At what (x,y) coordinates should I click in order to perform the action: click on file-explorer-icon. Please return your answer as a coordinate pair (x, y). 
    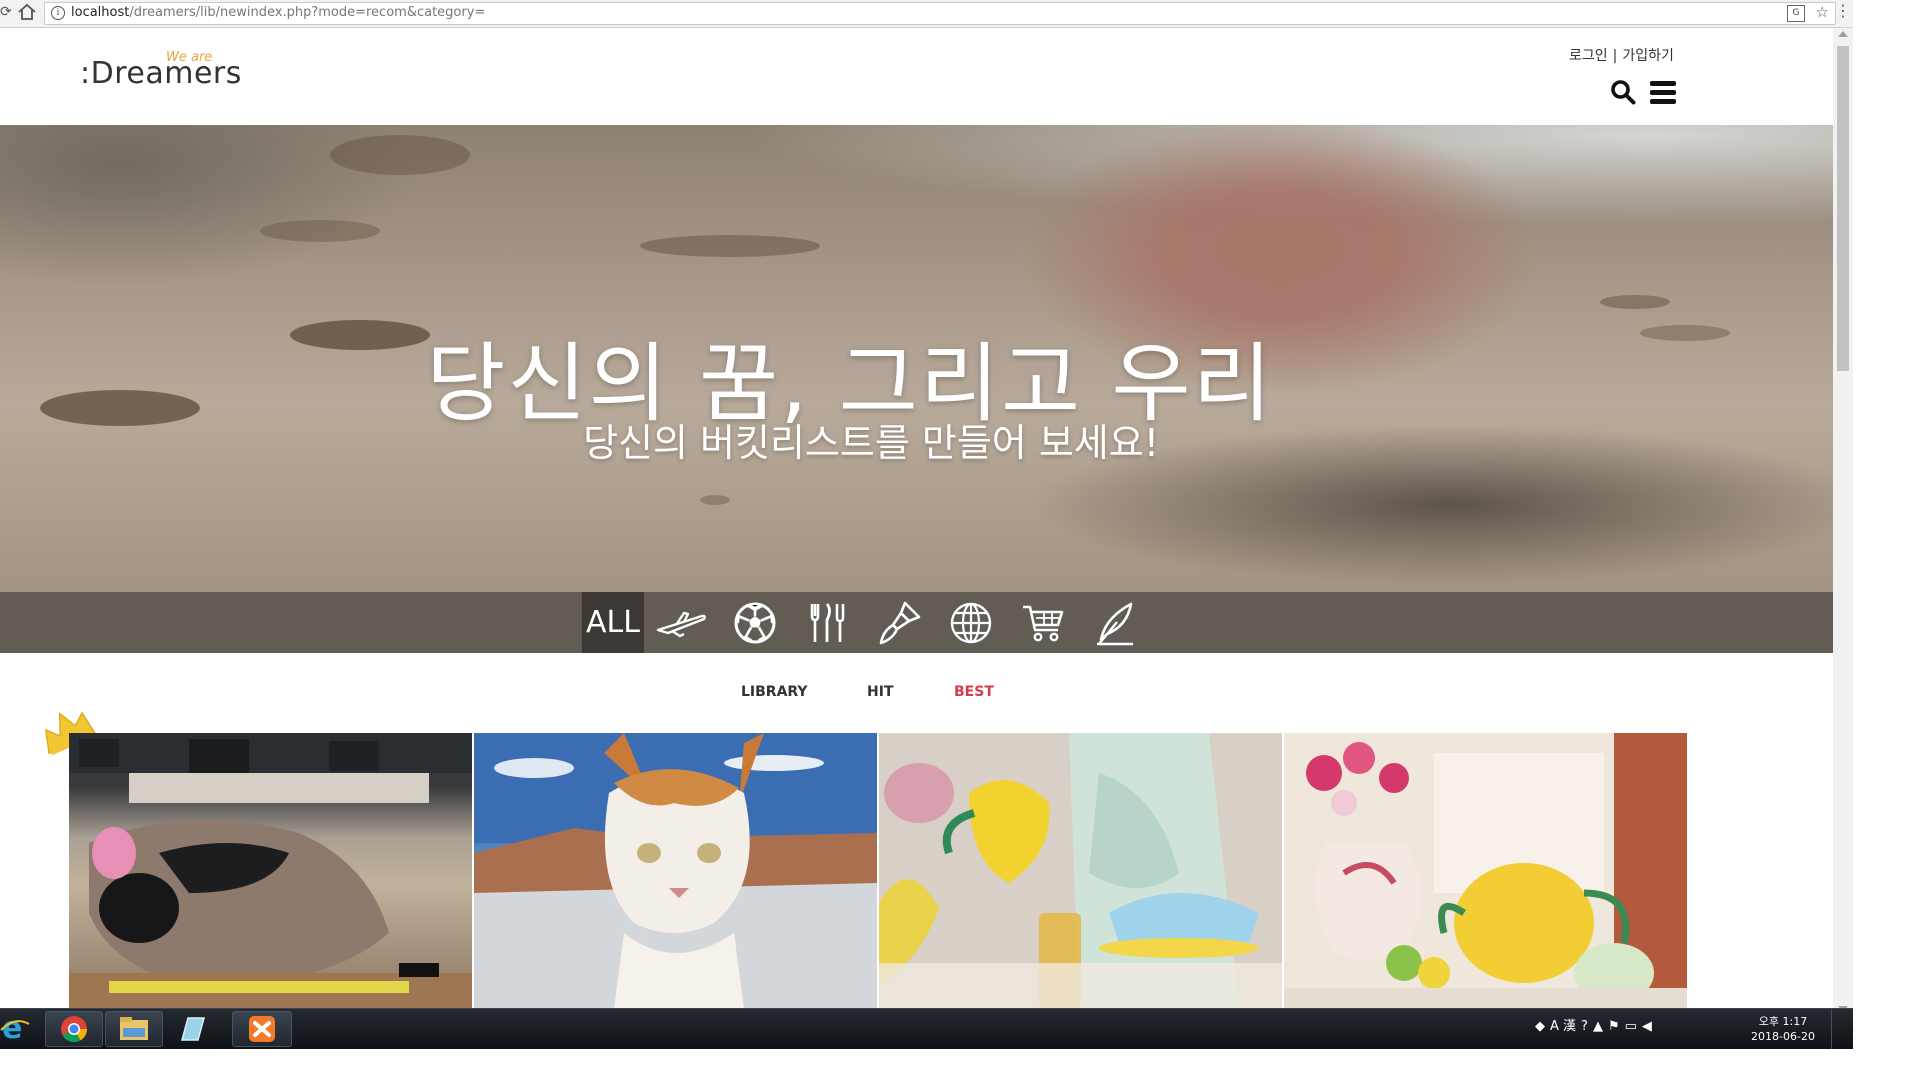
    Looking at the image, I should click on (134, 1028).